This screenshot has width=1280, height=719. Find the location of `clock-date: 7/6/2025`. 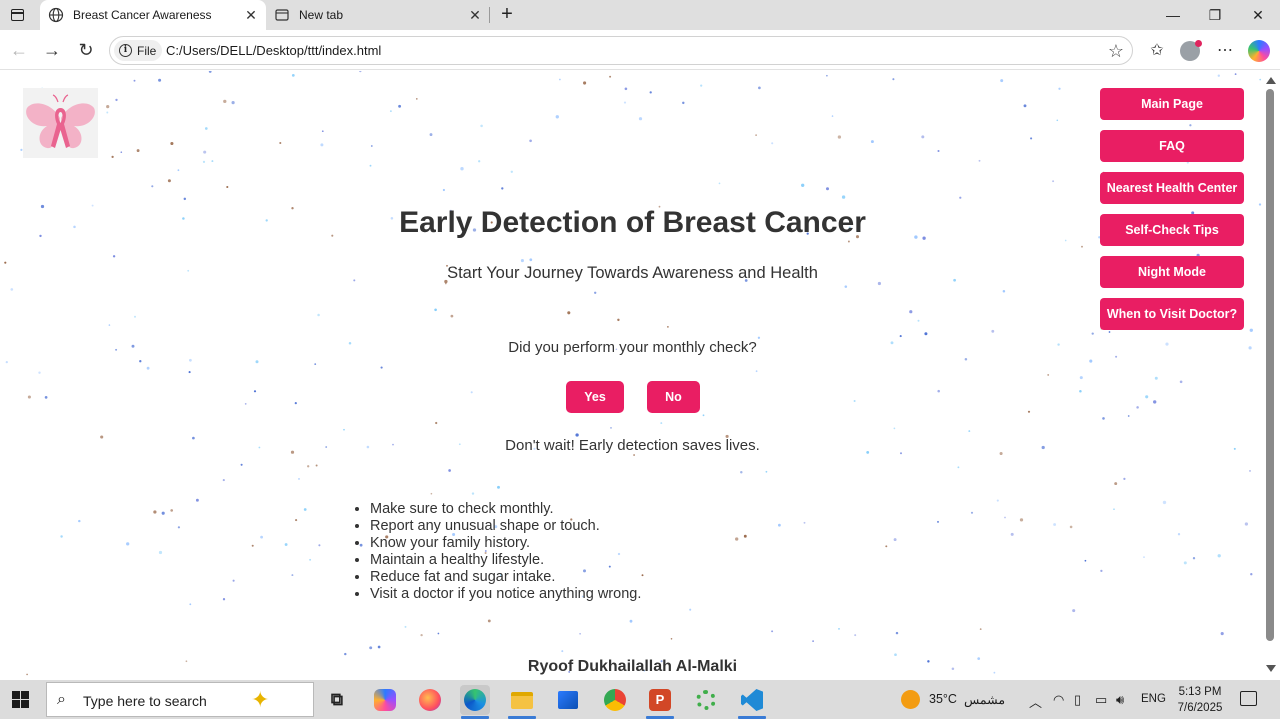

clock-date: 7/6/2025 is located at coordinates (1200, 708).